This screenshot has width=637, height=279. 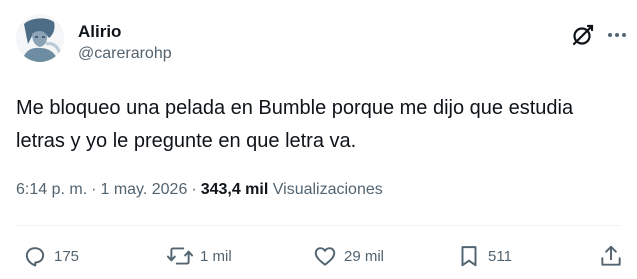 What do you see at coordinates (469, 256) in the screenshot?
I see `bookmark-icon` at bounding box center [469, 256].